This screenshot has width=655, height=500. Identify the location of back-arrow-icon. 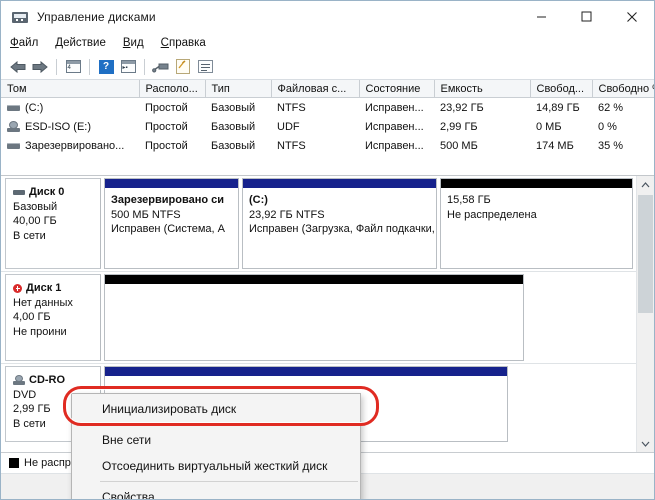
(18, 67).